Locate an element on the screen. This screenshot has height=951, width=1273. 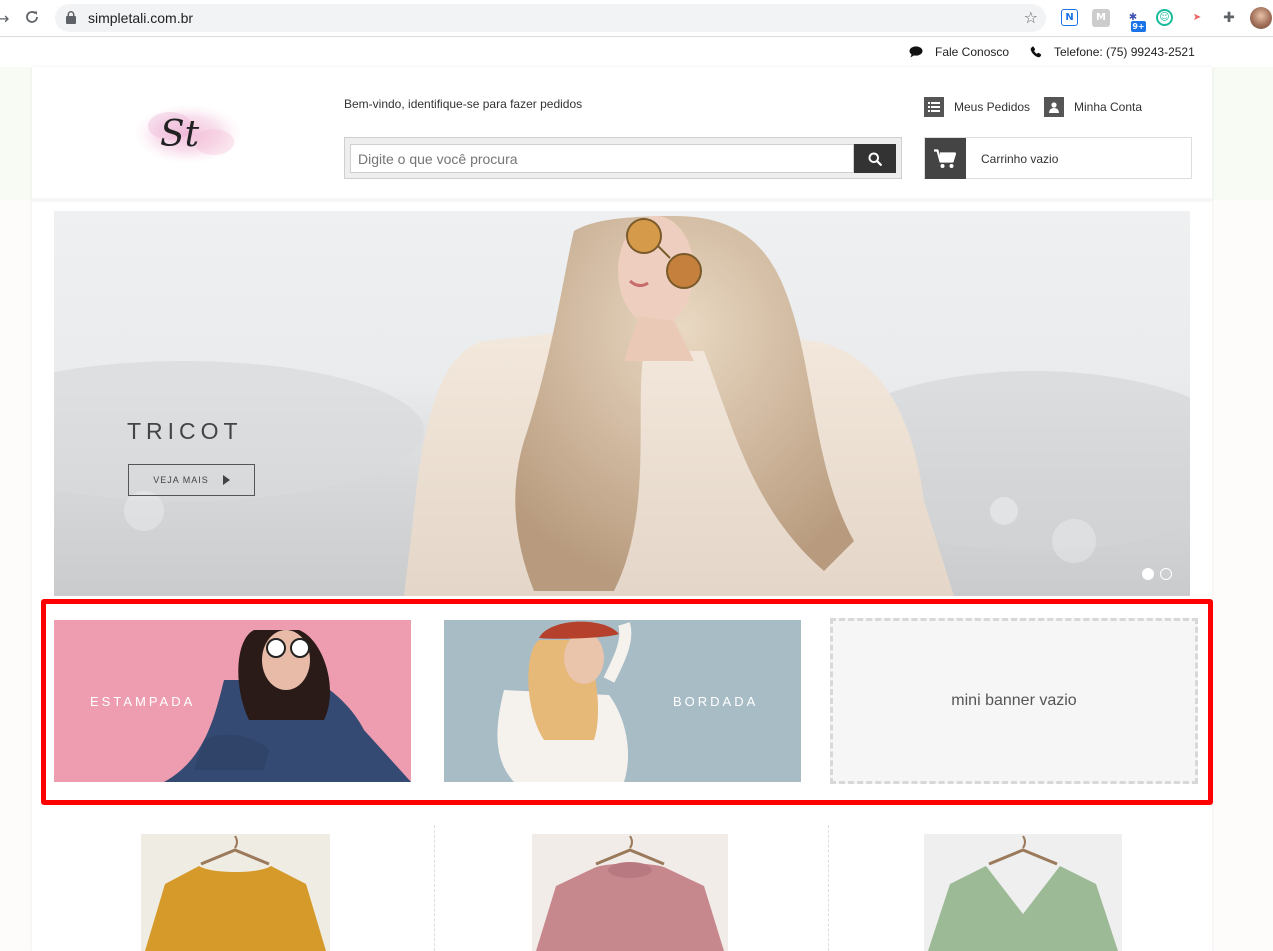
forward-icon: → is located at coordinates (4, 18).